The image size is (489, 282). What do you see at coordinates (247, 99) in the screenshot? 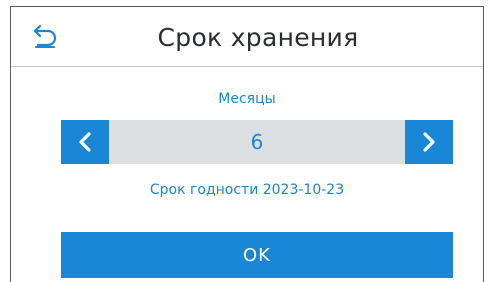
I see `stepper-label: Месяцы` at bounding box center [247, 99].